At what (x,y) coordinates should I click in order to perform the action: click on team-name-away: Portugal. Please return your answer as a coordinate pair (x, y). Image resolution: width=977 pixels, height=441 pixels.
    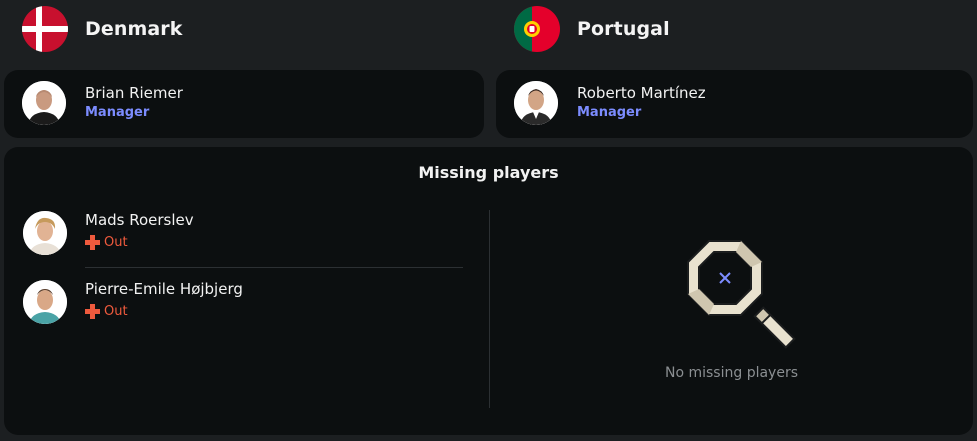
    Looking at the image, I should click on (623, 29).